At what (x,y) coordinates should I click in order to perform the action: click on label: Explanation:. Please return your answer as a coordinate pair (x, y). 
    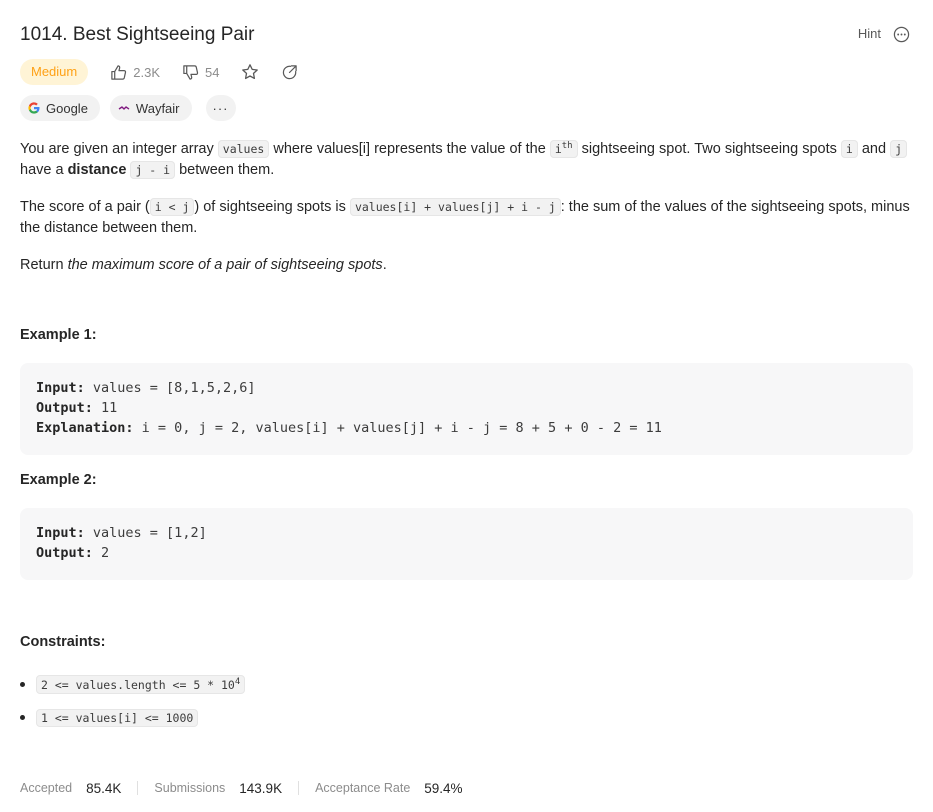
    Looking at the image, I should click on (85, 428).